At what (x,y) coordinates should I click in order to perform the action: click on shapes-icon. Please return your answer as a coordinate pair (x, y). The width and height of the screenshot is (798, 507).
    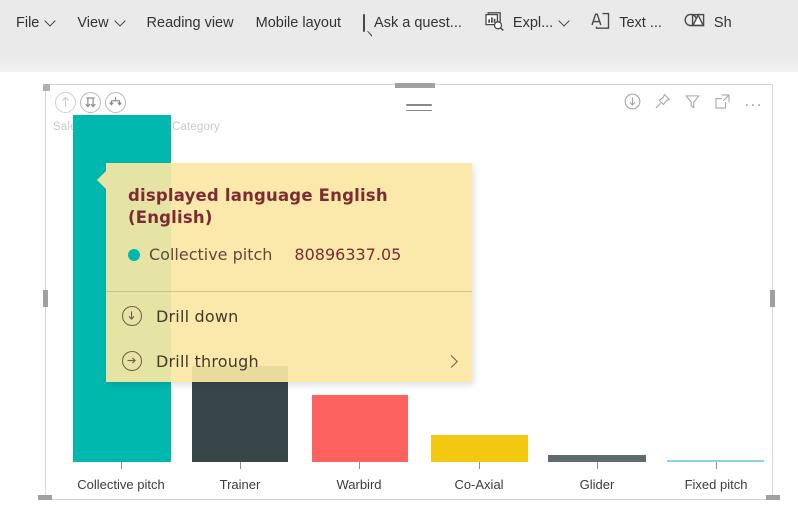
    Looking at the image, I should click on (694, 23).